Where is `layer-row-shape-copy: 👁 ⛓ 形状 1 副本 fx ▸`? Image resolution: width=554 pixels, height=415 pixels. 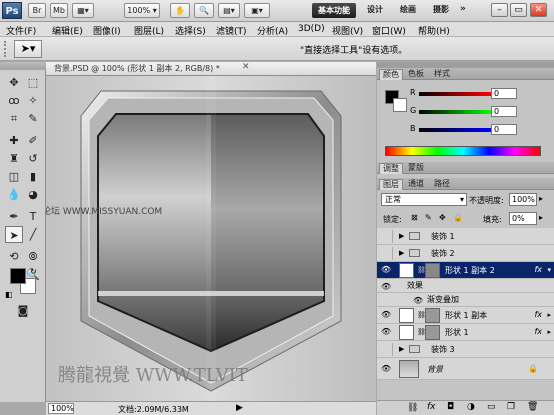
layer-row-shape-copy: 👁 ⛓ 形状 1 副本 fx ▸ is located at coordinates (465, 315).